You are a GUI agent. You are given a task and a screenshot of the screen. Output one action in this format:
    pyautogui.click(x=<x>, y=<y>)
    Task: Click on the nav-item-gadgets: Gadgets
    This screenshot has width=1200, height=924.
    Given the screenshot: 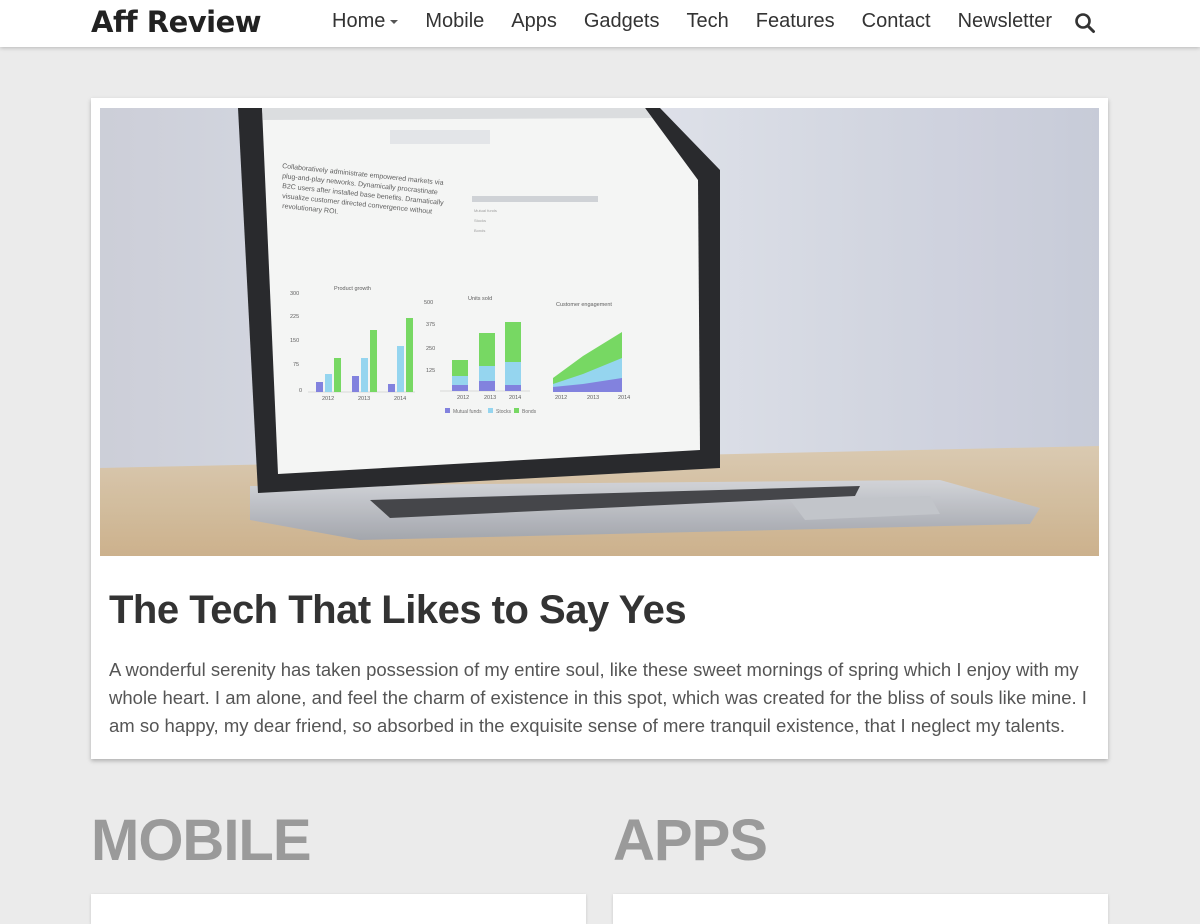 What is the action you would take?
    pyautogui.click(x=622, y=21)
    